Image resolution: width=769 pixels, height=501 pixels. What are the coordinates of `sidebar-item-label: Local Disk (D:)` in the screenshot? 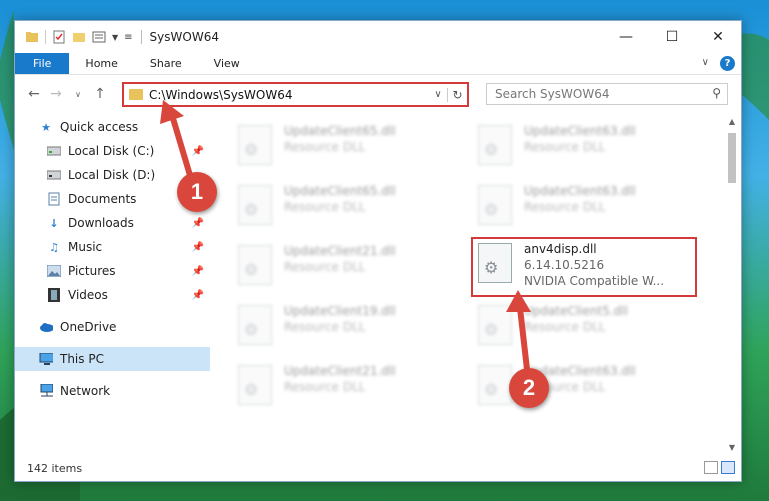 It's located at (112, 175).